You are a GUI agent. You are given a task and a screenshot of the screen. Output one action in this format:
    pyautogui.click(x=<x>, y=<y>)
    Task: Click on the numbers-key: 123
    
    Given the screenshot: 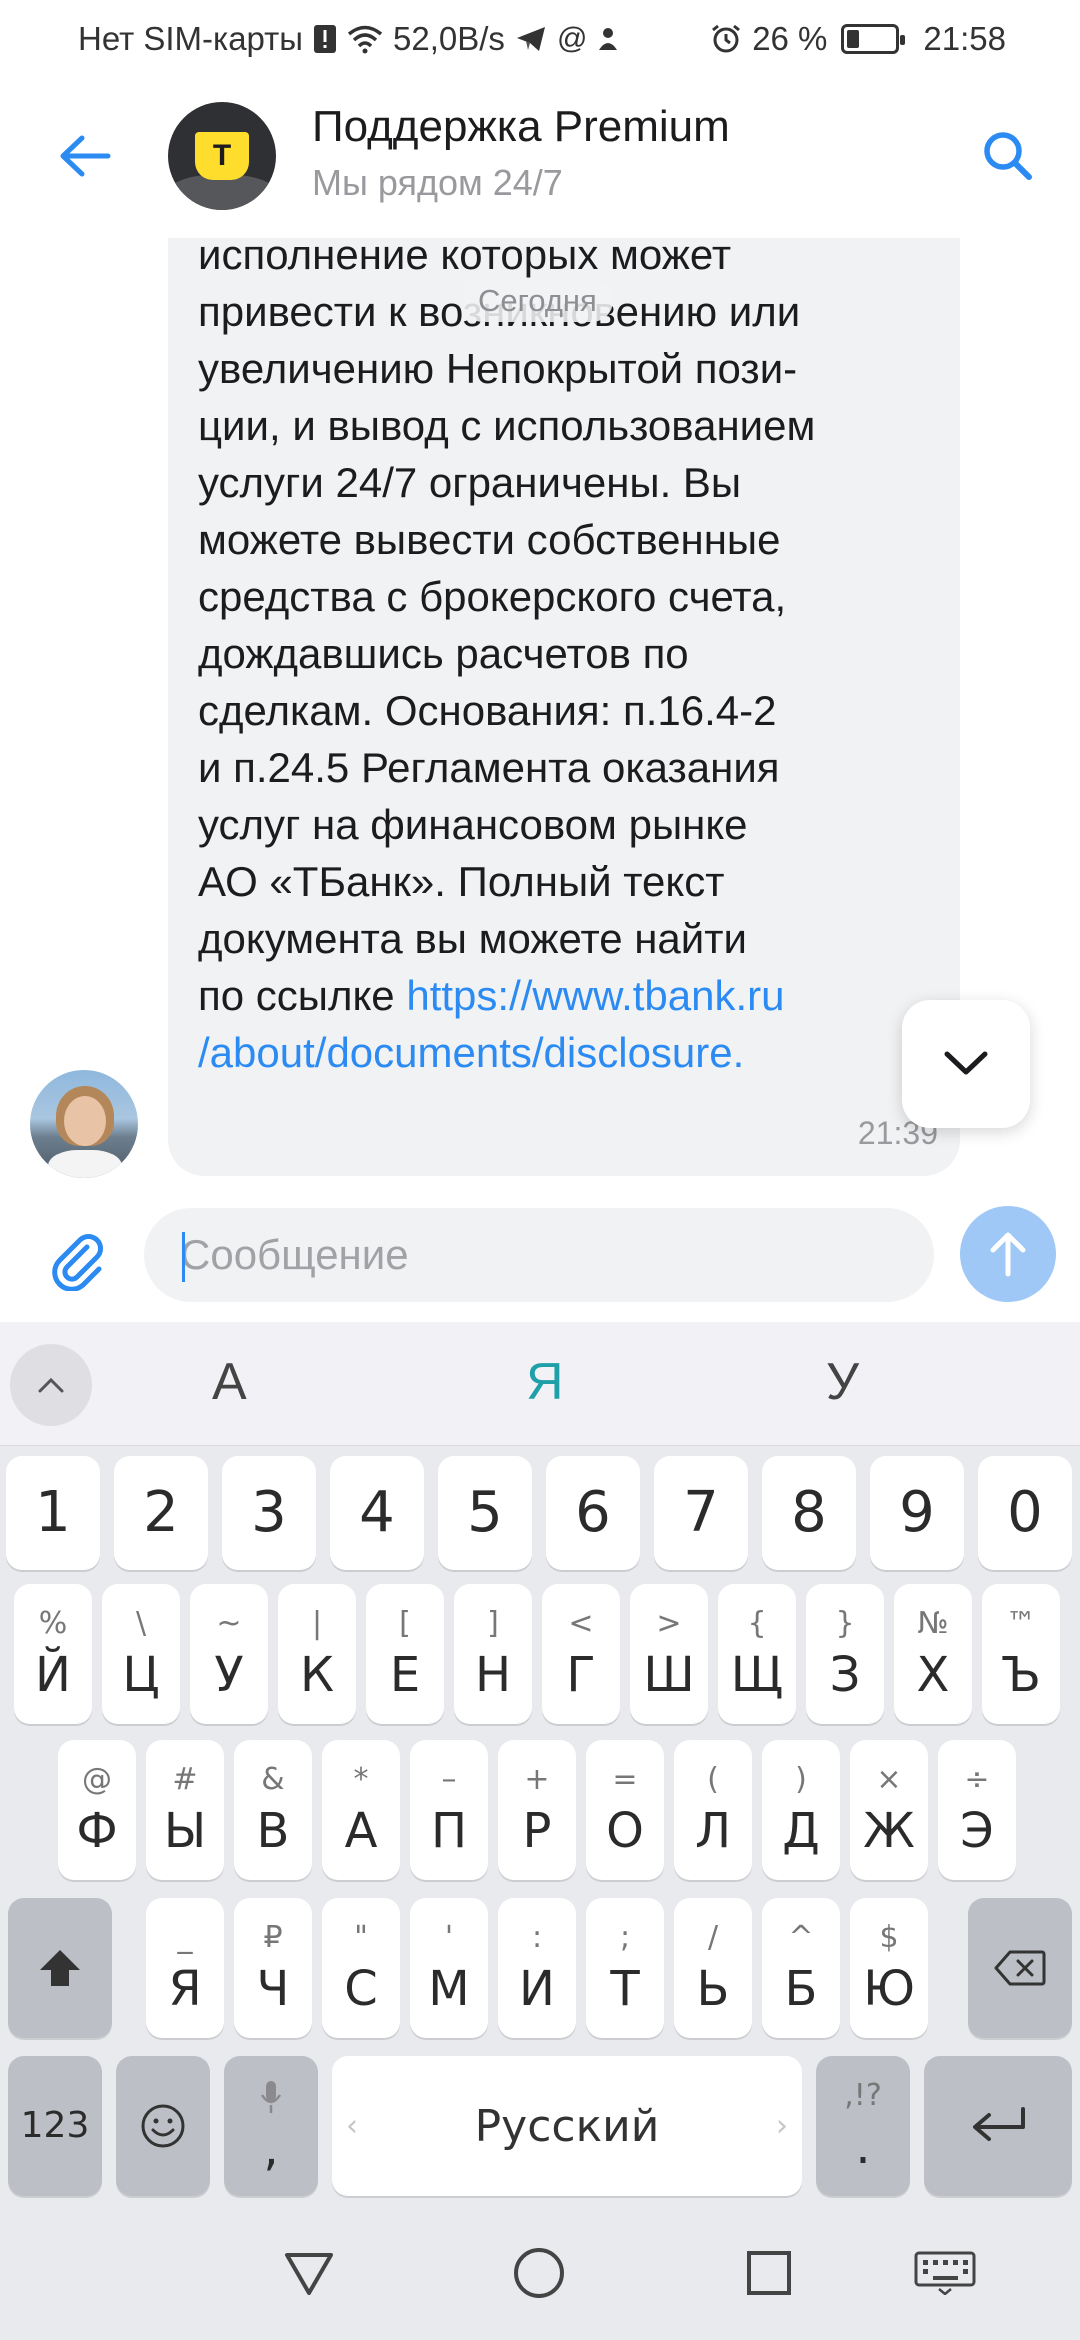 What is the action you would take?
    pyautogui.click(x=55, y=2126)
    